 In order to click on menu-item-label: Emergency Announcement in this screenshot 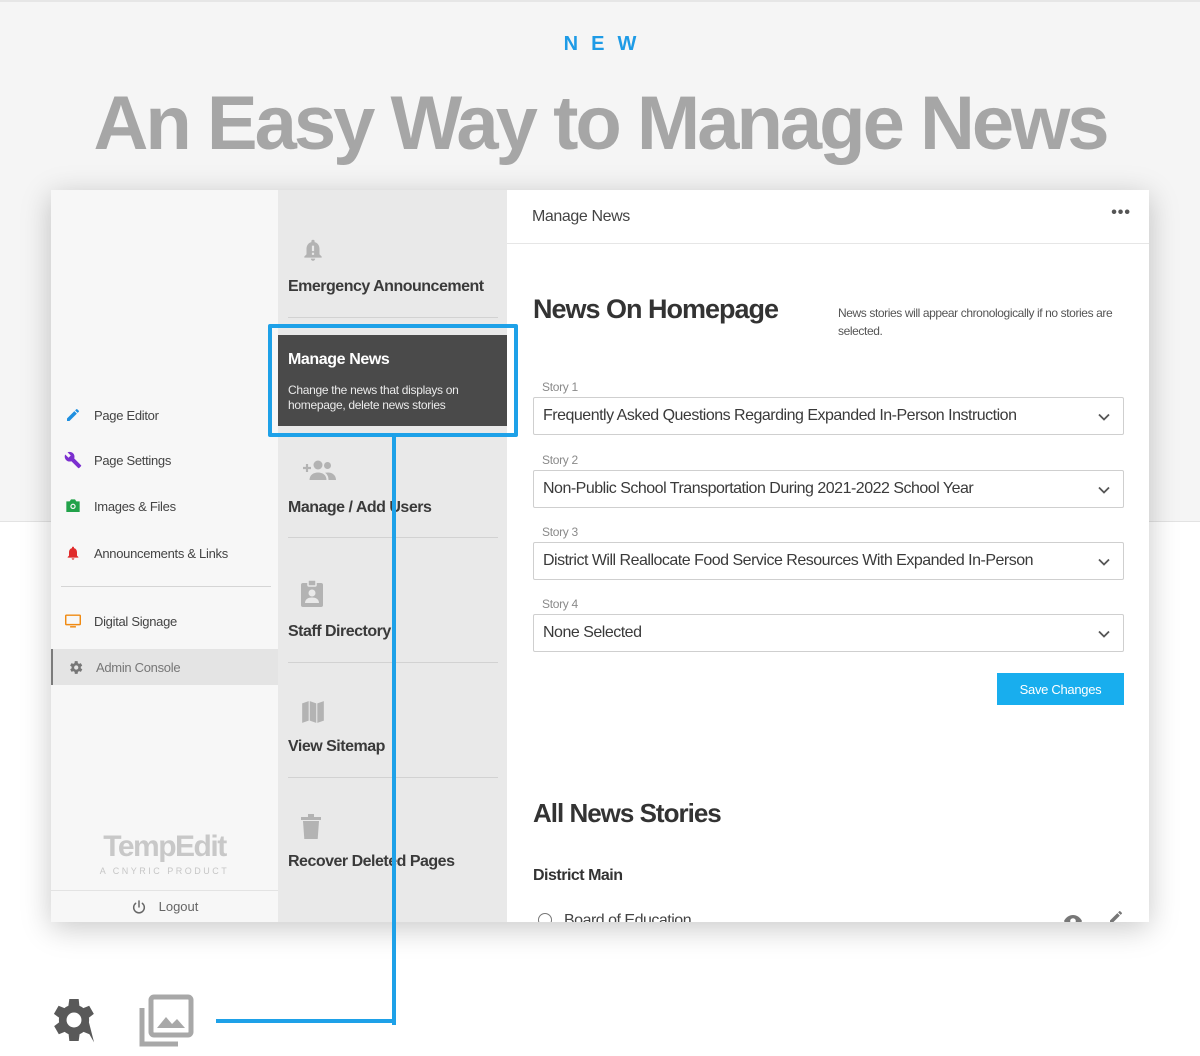, I will do `click(386, 286)`.